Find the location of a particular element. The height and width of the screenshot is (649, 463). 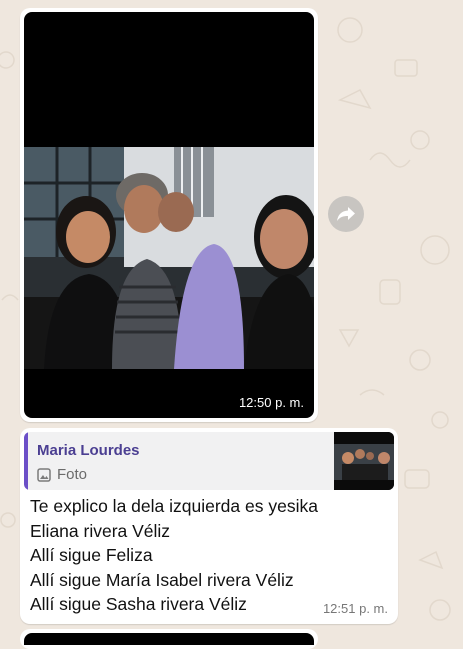

quoted-type-label: Foto is located at coordinates (72, 474).